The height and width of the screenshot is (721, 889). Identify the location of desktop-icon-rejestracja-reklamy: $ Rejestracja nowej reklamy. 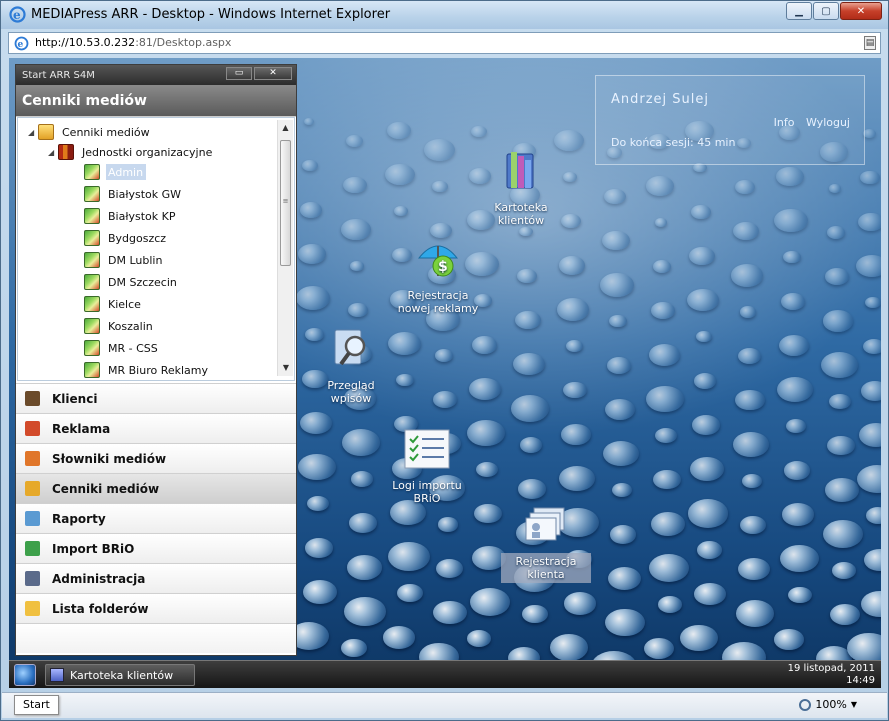
(438, 275).